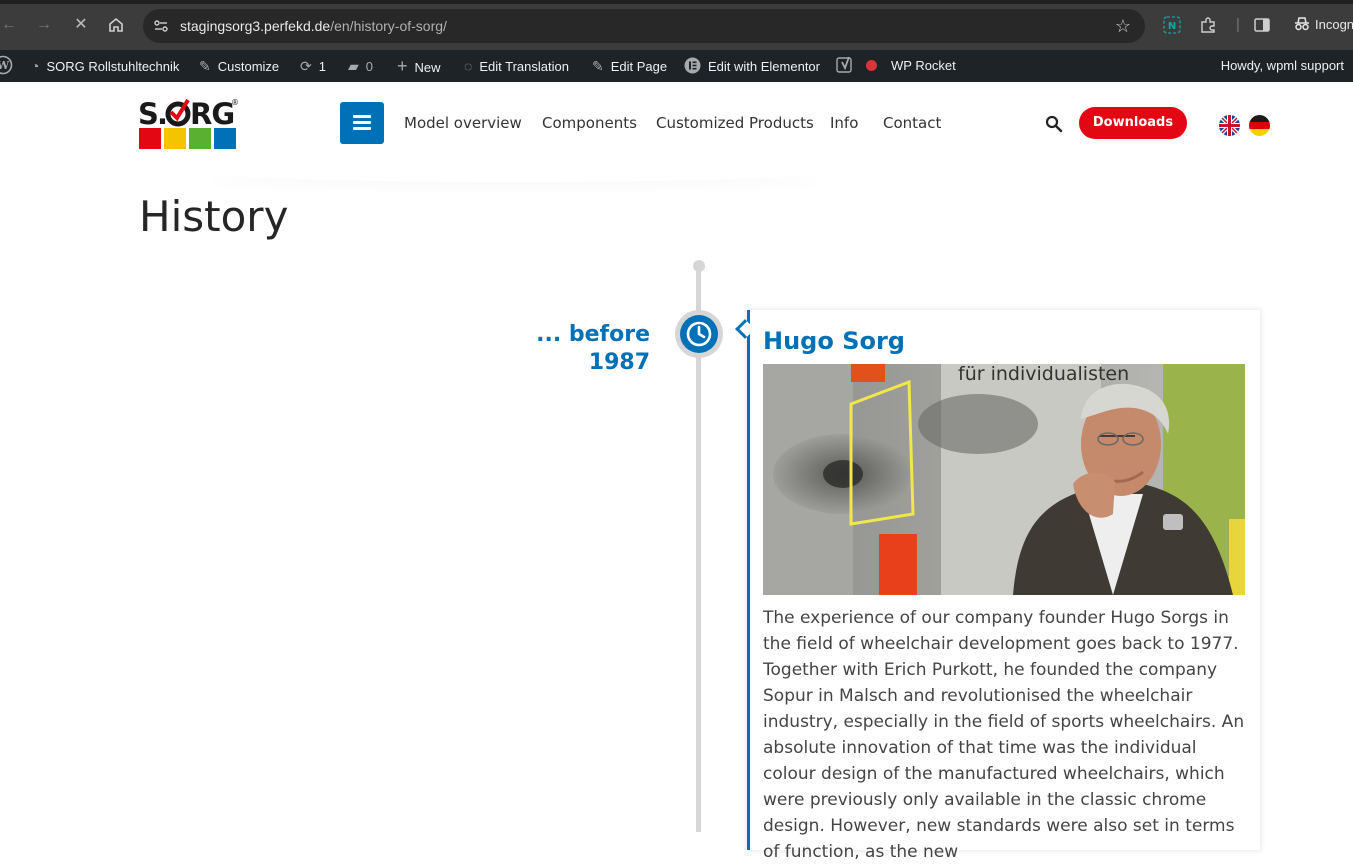 This screenshot has width=1353, height=865. I want to click on header-divider, so click(515, 171).